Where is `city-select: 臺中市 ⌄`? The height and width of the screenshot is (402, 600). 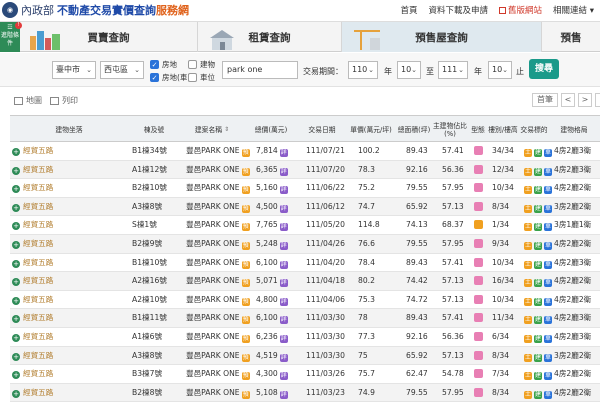 city-select: 臺中市 ⌄ is located at coordinates (74, 70).